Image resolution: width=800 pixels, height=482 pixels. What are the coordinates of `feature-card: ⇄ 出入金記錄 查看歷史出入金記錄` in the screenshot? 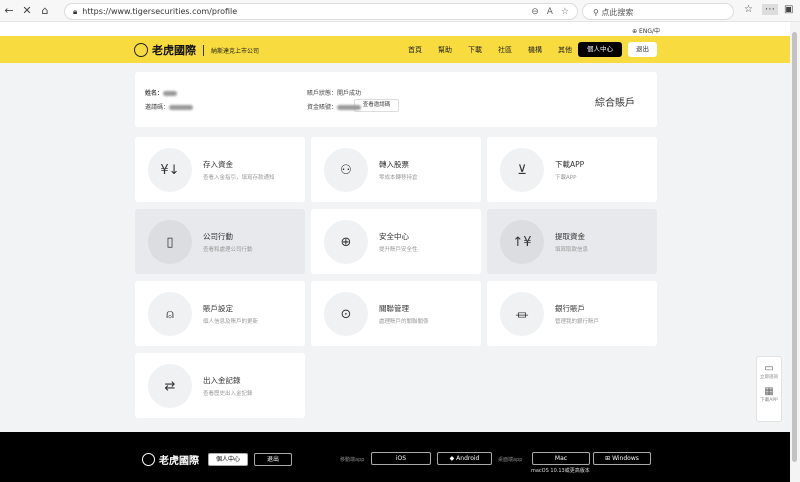 It's located at (220, 385).